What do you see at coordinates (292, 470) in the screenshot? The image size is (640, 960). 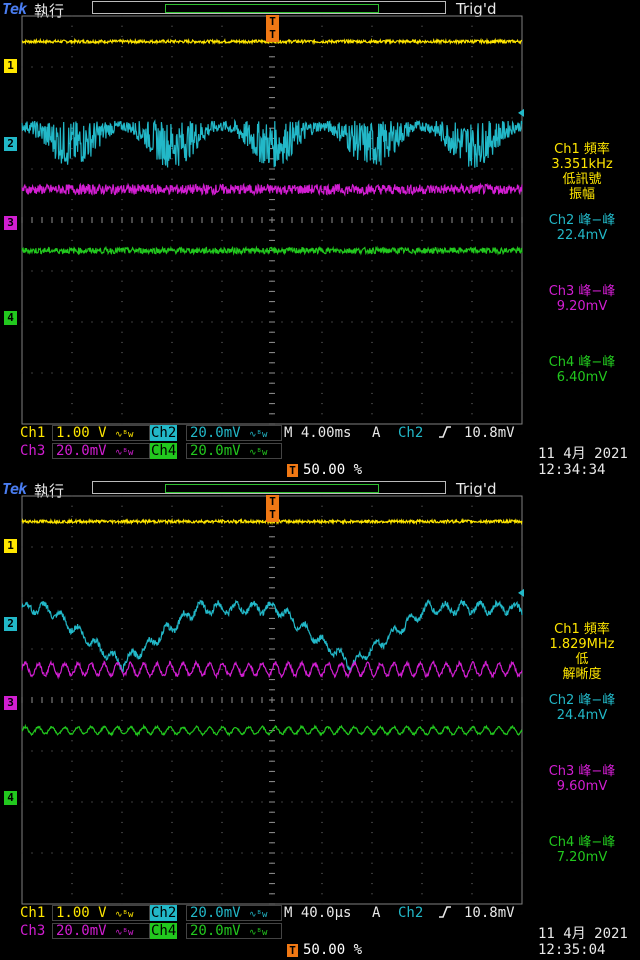 I see `trigger-t-icon: T` at bounding box center [292, 470].